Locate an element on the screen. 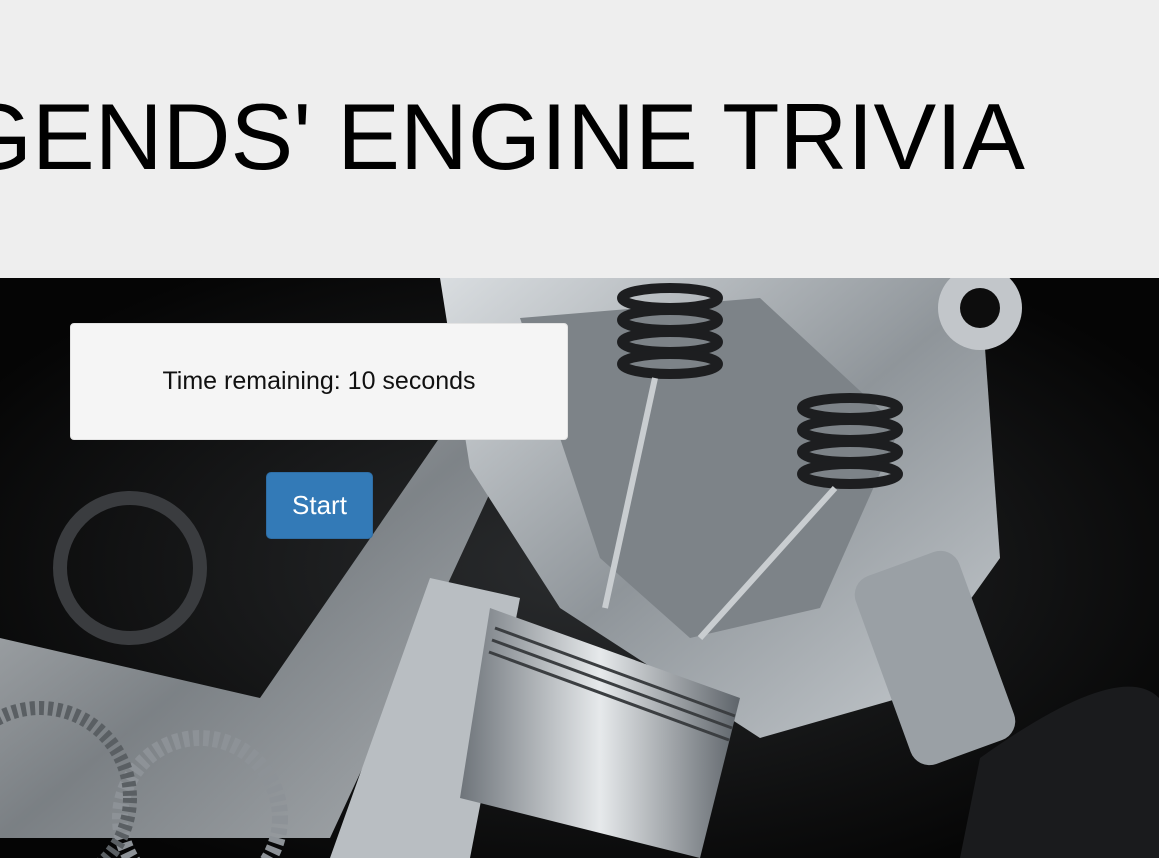  timer-panel: Time remaining: 10 seconds is located at coordinates (319, 381).